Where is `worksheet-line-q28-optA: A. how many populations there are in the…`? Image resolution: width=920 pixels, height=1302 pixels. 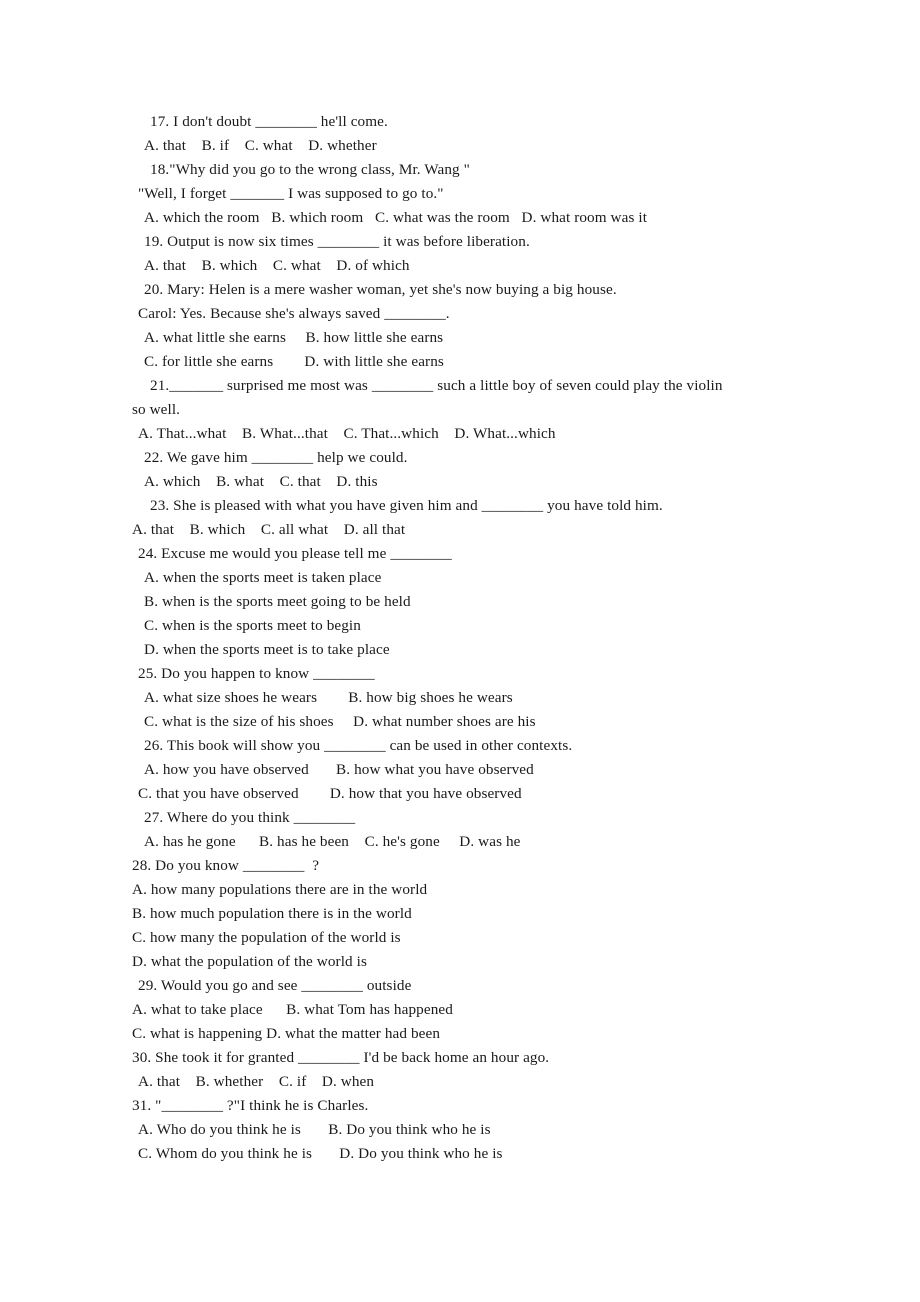 worksheet-line-q28-optA: A. how many populations there are in the… is located at coordinates (280, 889).